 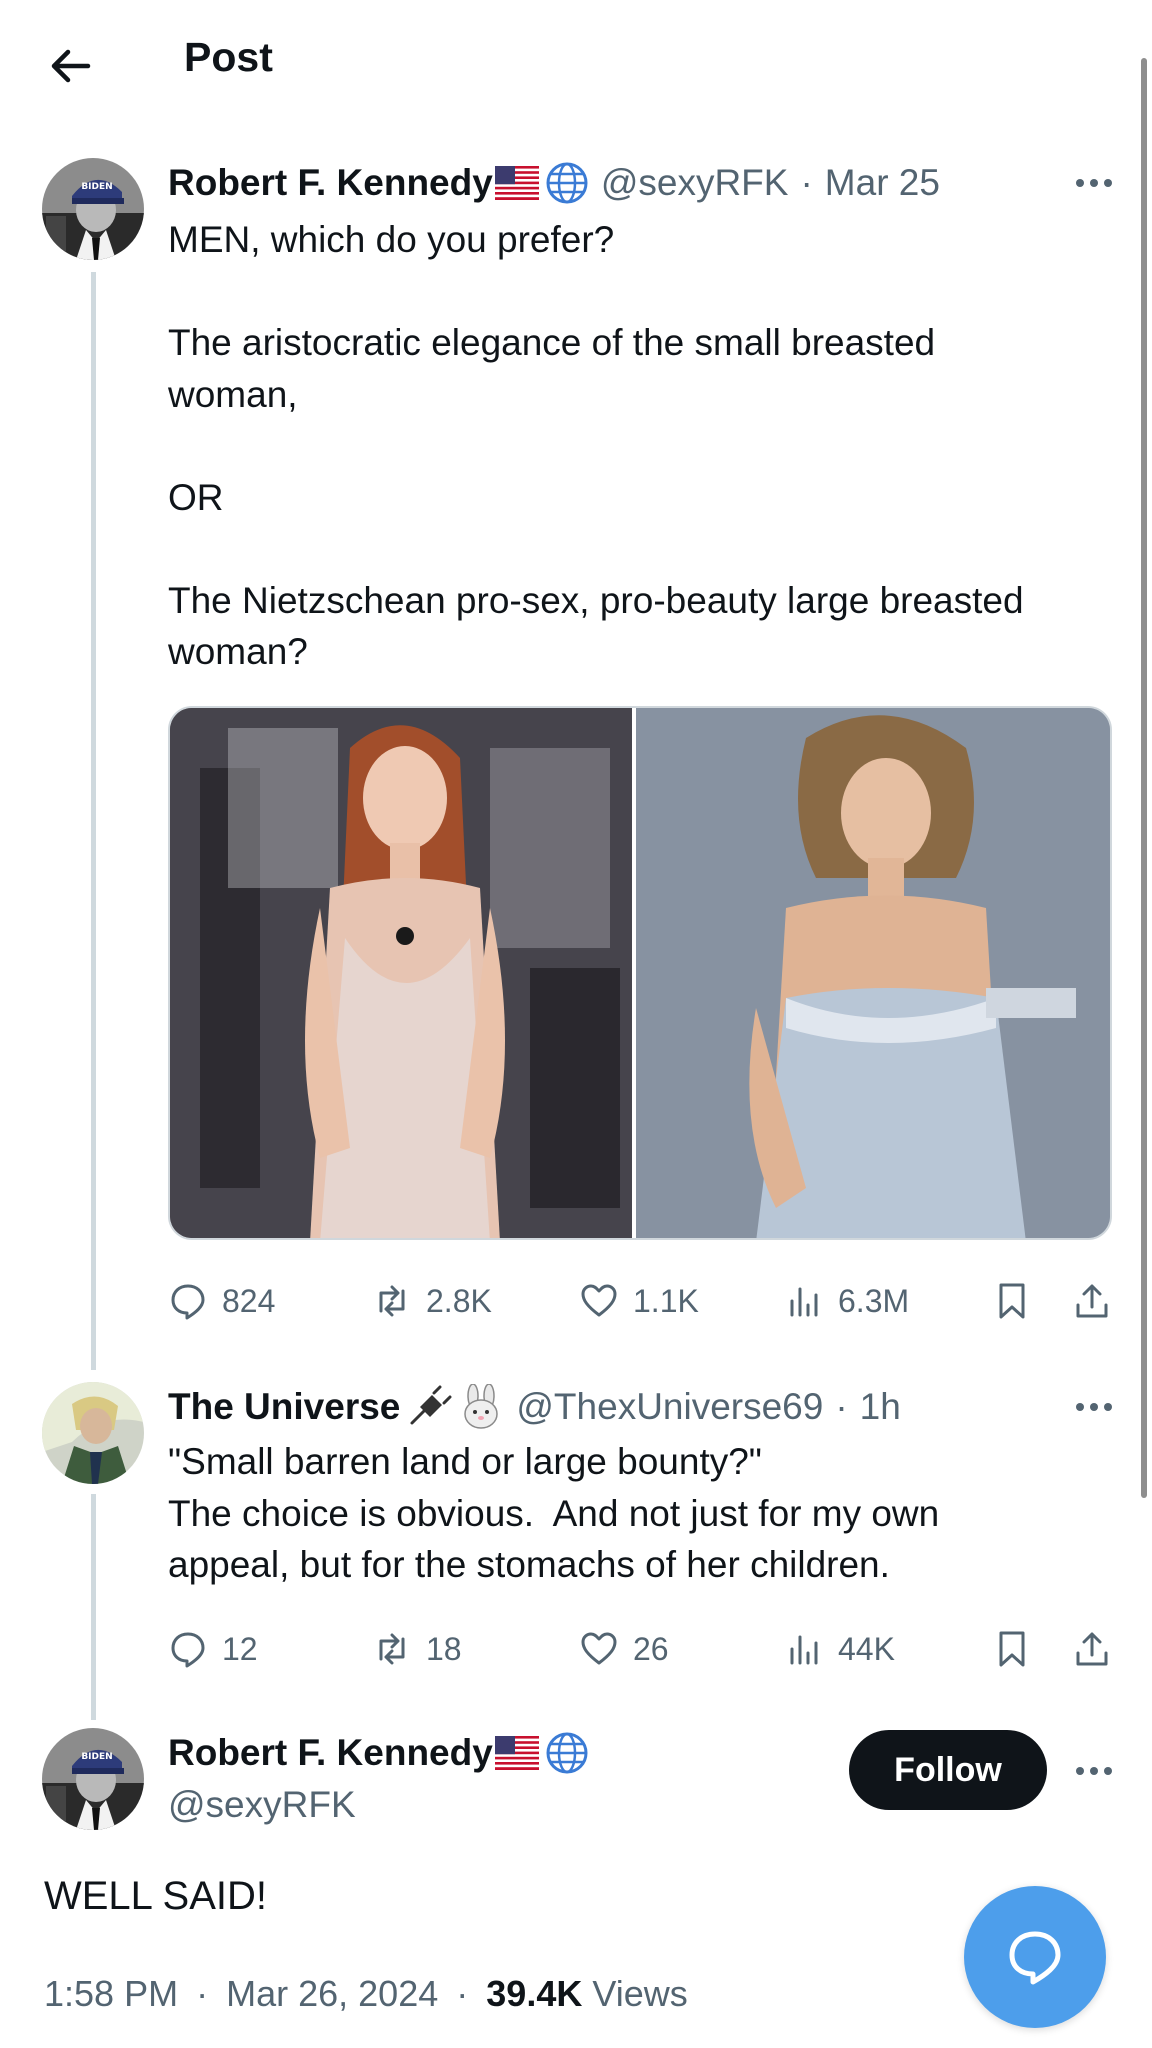 I want to click on photo-right-image, so click(x=873, y=973).